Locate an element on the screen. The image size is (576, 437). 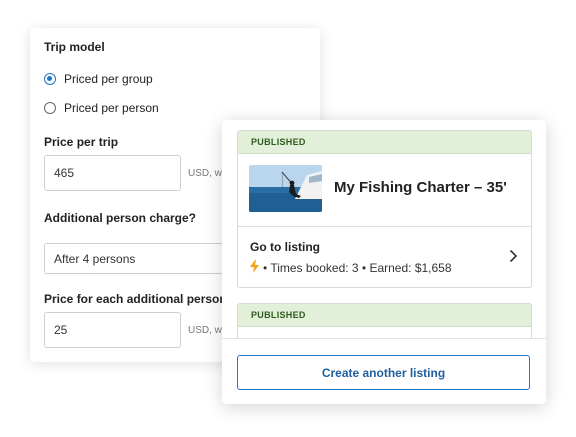
radio-label: Priced per person is located at coordinates (111, 108).